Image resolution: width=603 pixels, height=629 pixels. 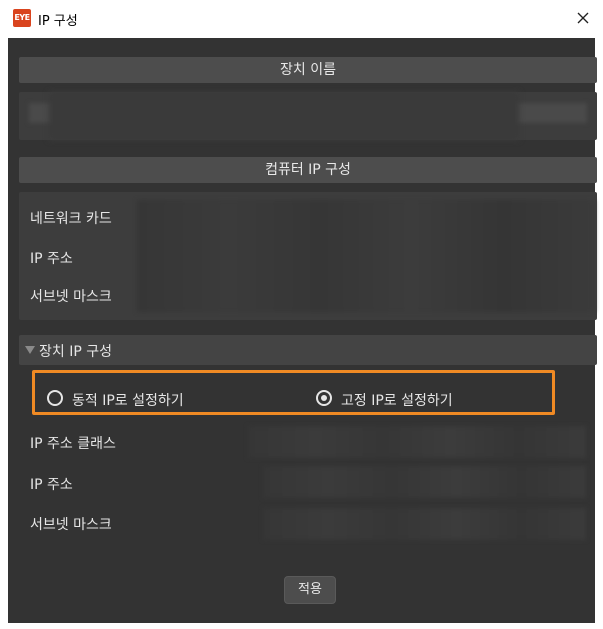 I want to click on apply-button: 적용, so click(x=310, y=590).